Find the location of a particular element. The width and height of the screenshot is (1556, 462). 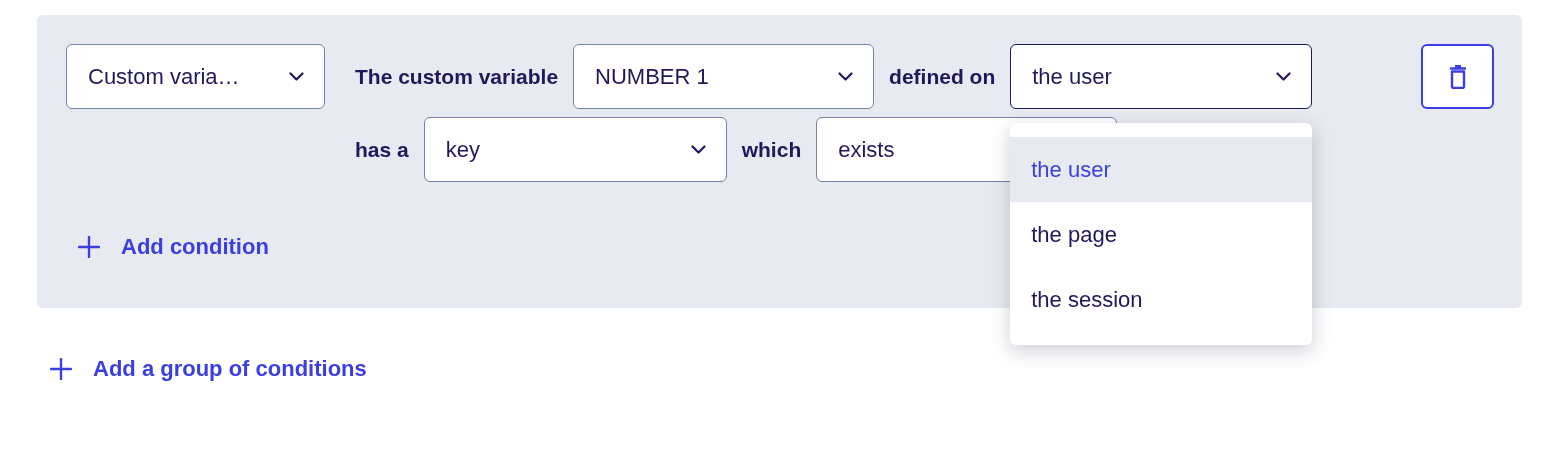

menu-option: the session is located at coordinates (1161, 299).